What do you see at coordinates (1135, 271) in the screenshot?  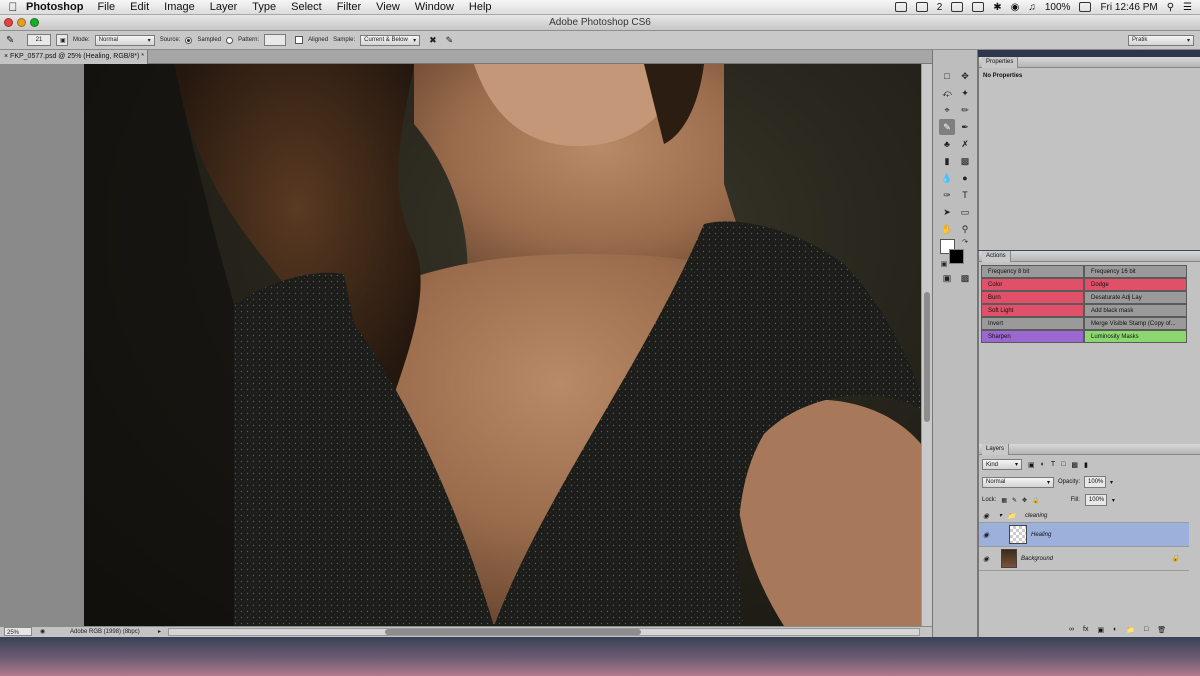 I see `action-button: Frequency 16 bit` at bounding box center [1135, 271].